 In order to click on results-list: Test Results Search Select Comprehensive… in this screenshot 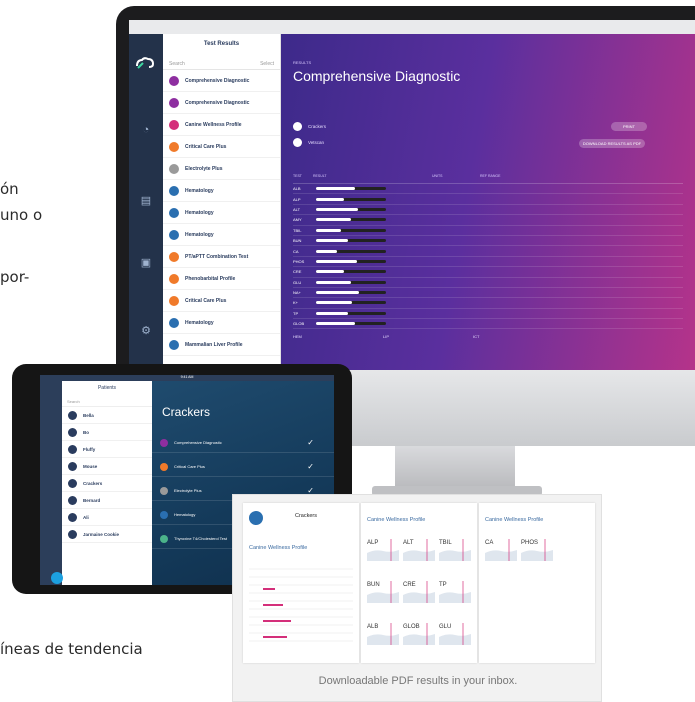, I will do `click(222, 202)`.